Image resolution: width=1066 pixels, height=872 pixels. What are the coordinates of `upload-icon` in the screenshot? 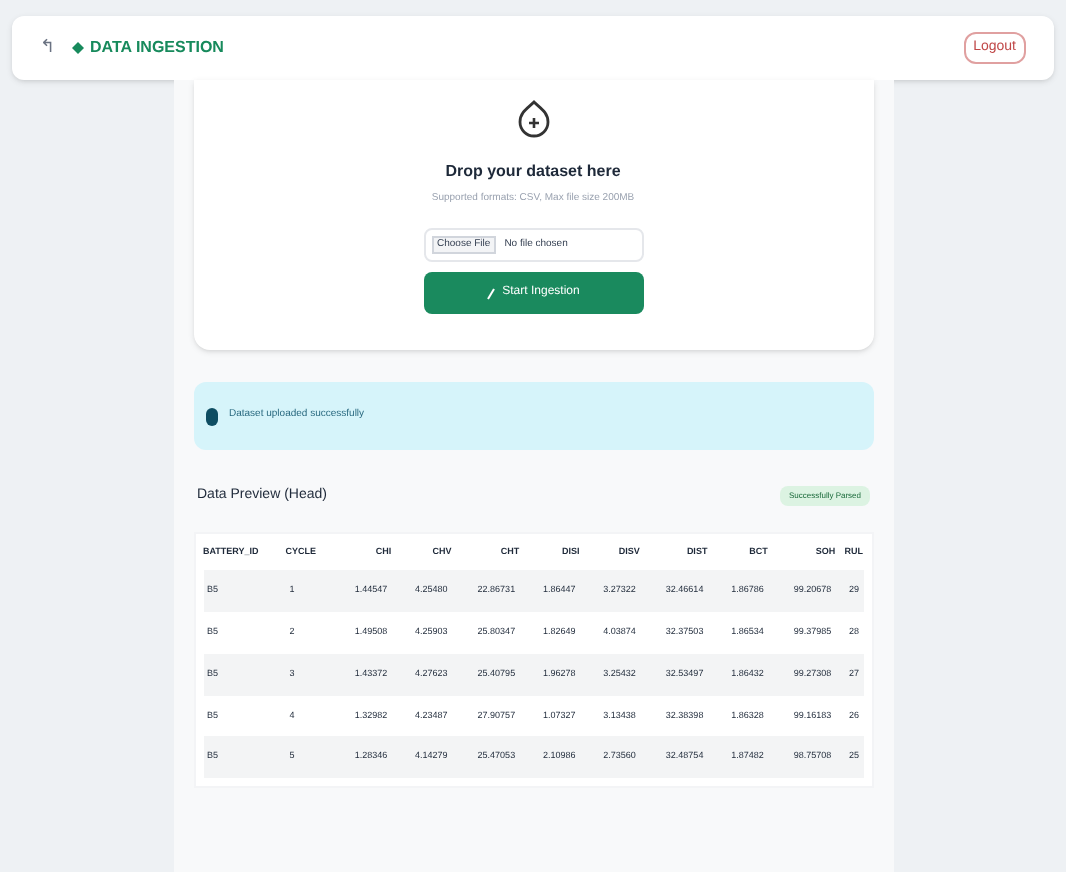 It's located at (533, 120).